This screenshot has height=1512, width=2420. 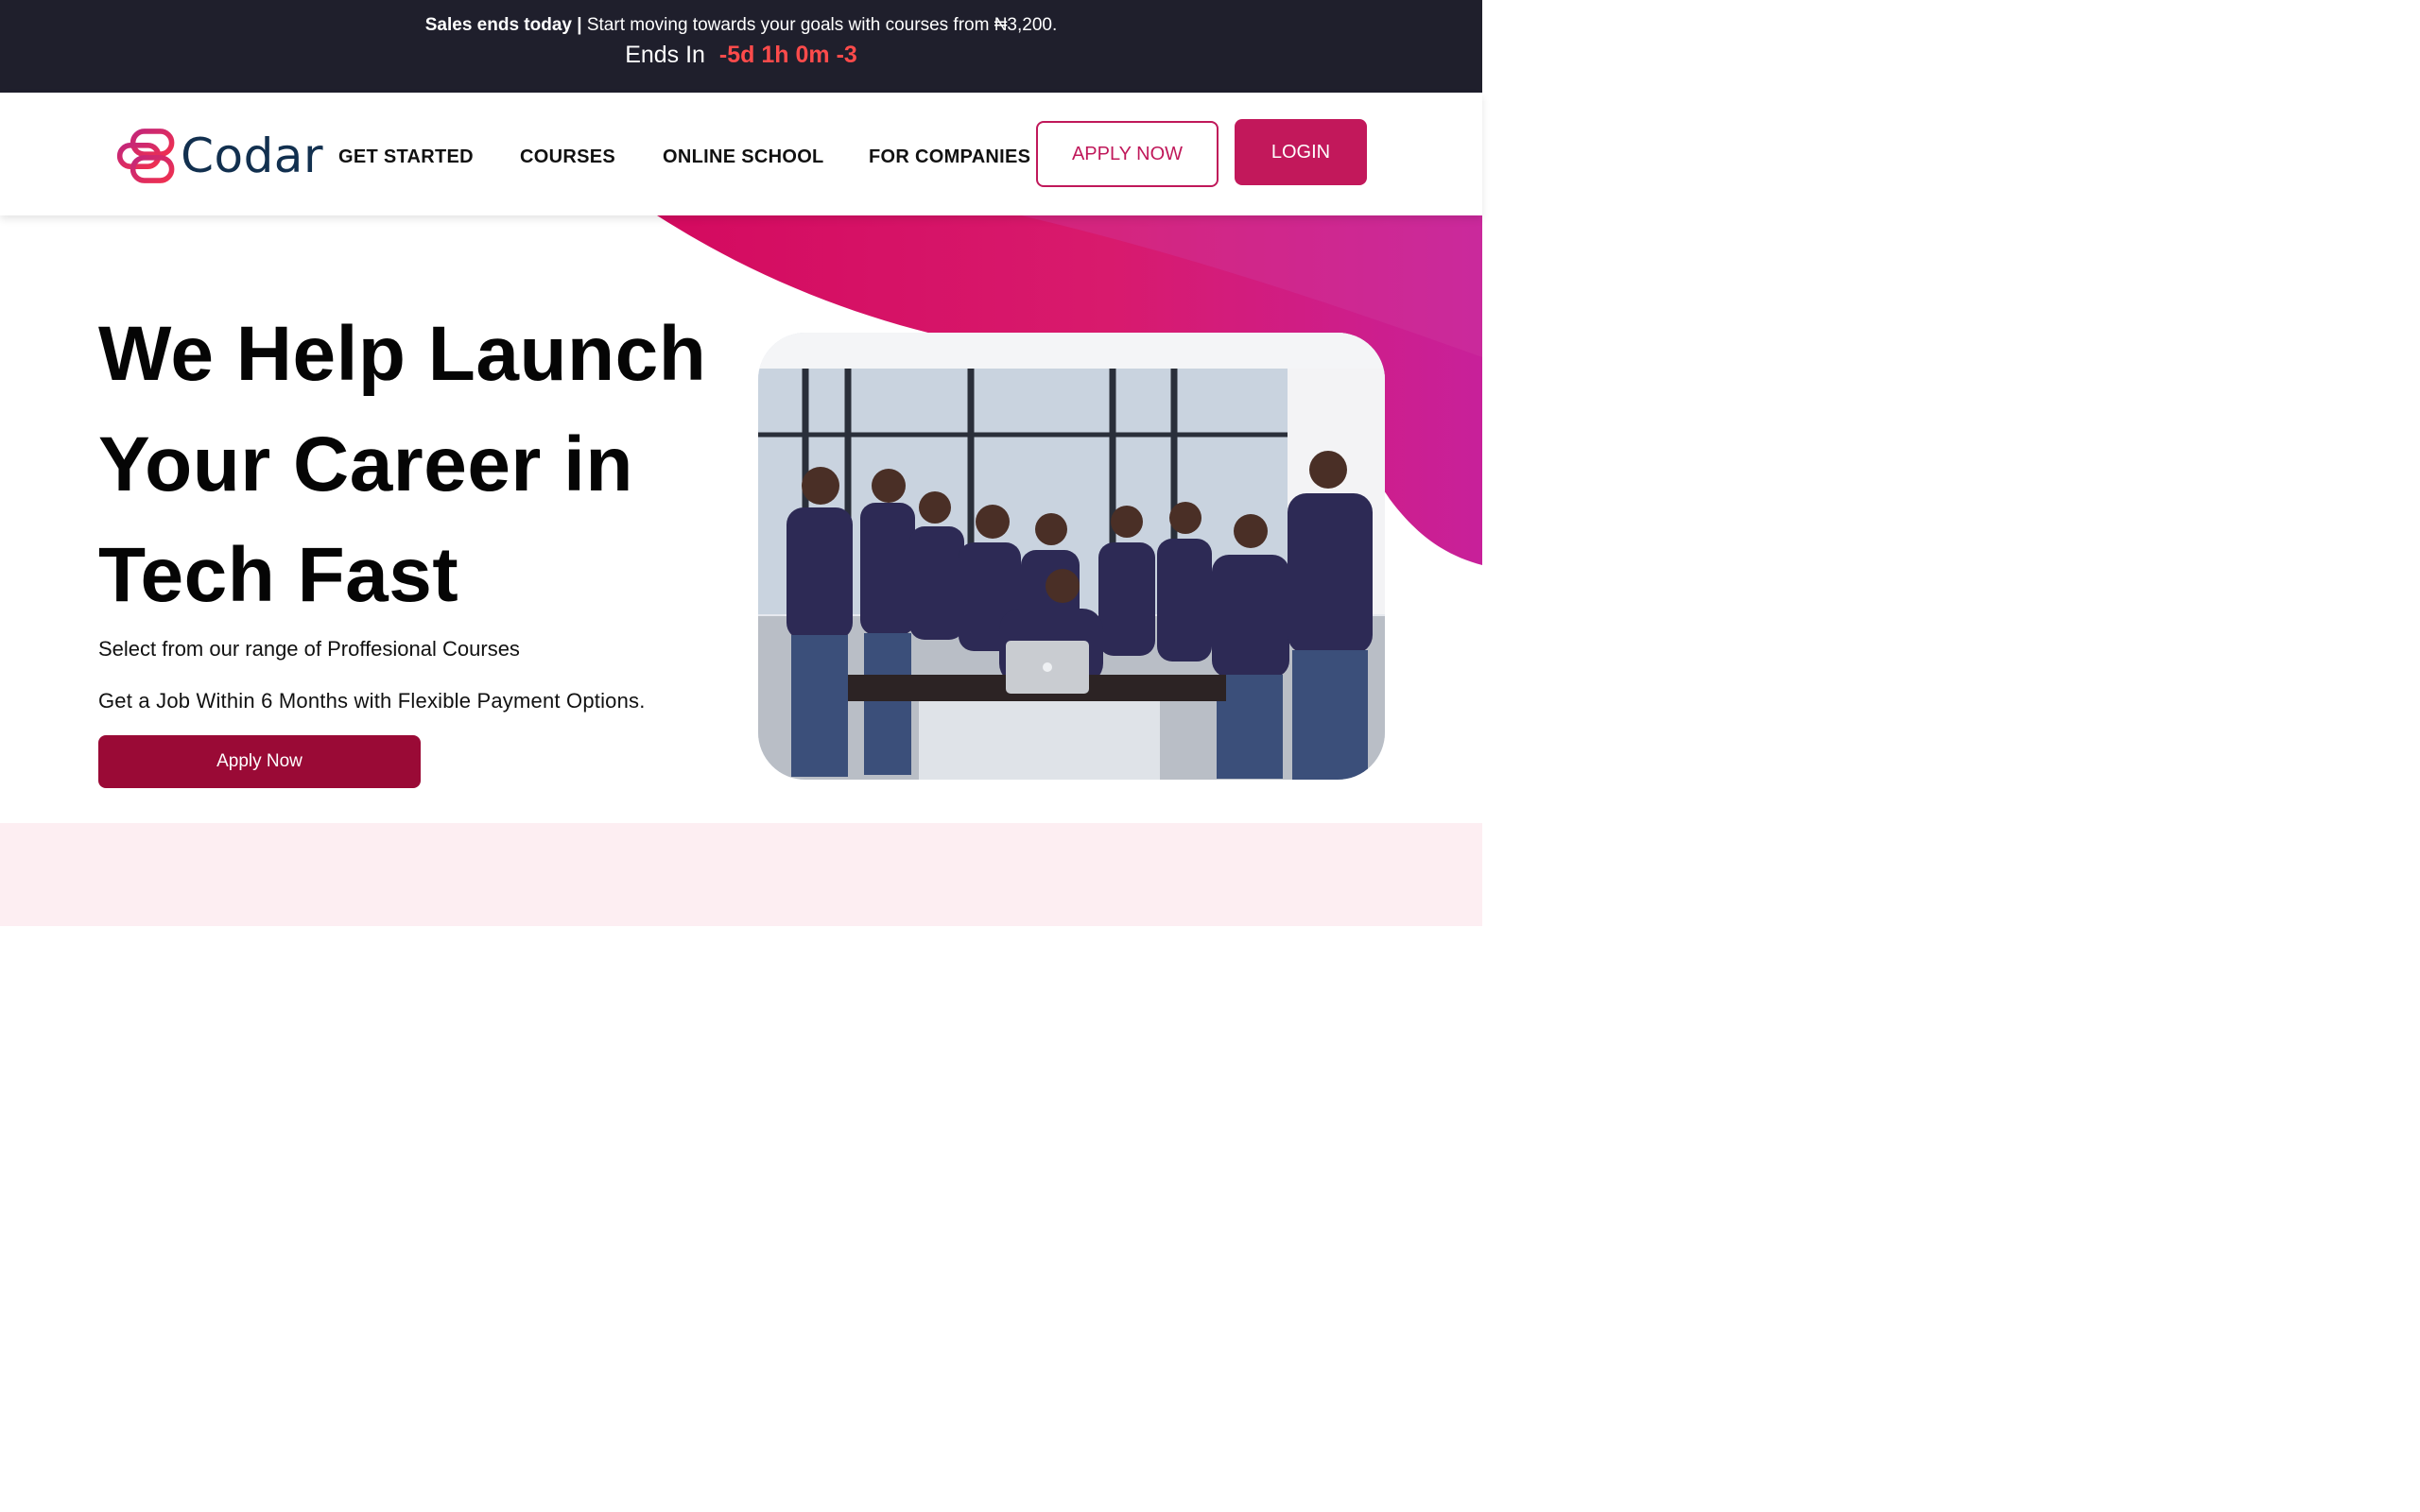 I want to click on logo: Codar, so click(x=219, y=156).